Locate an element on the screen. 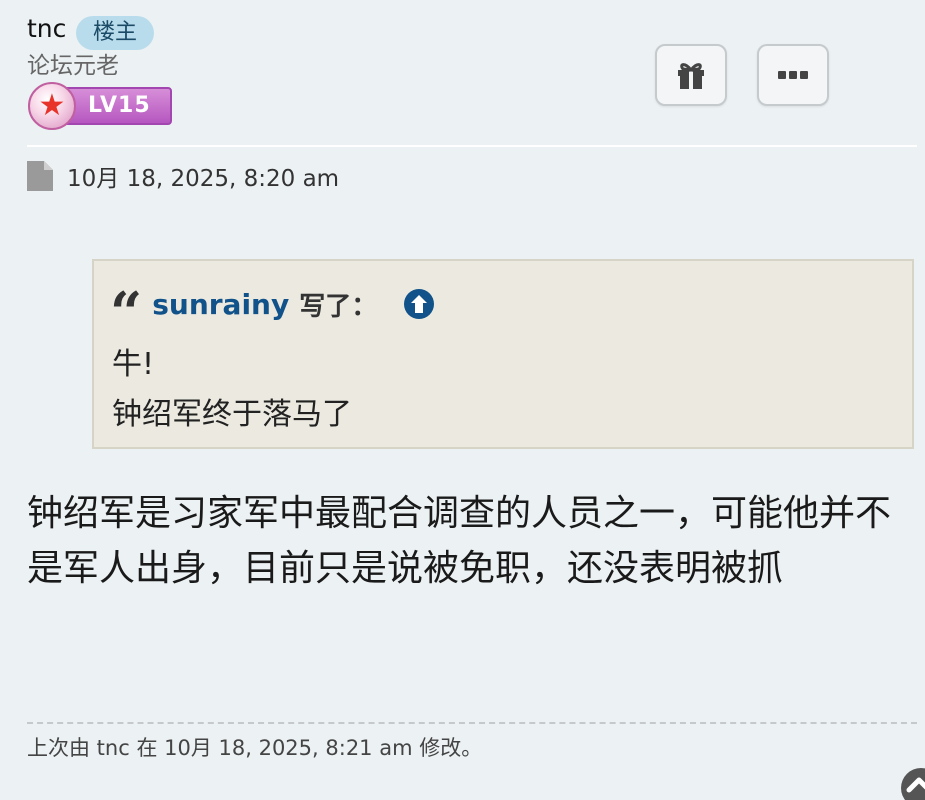 Image resolution: width=925 pixels, height=800 pixels. gift-button is located at coordinates (691, 75).